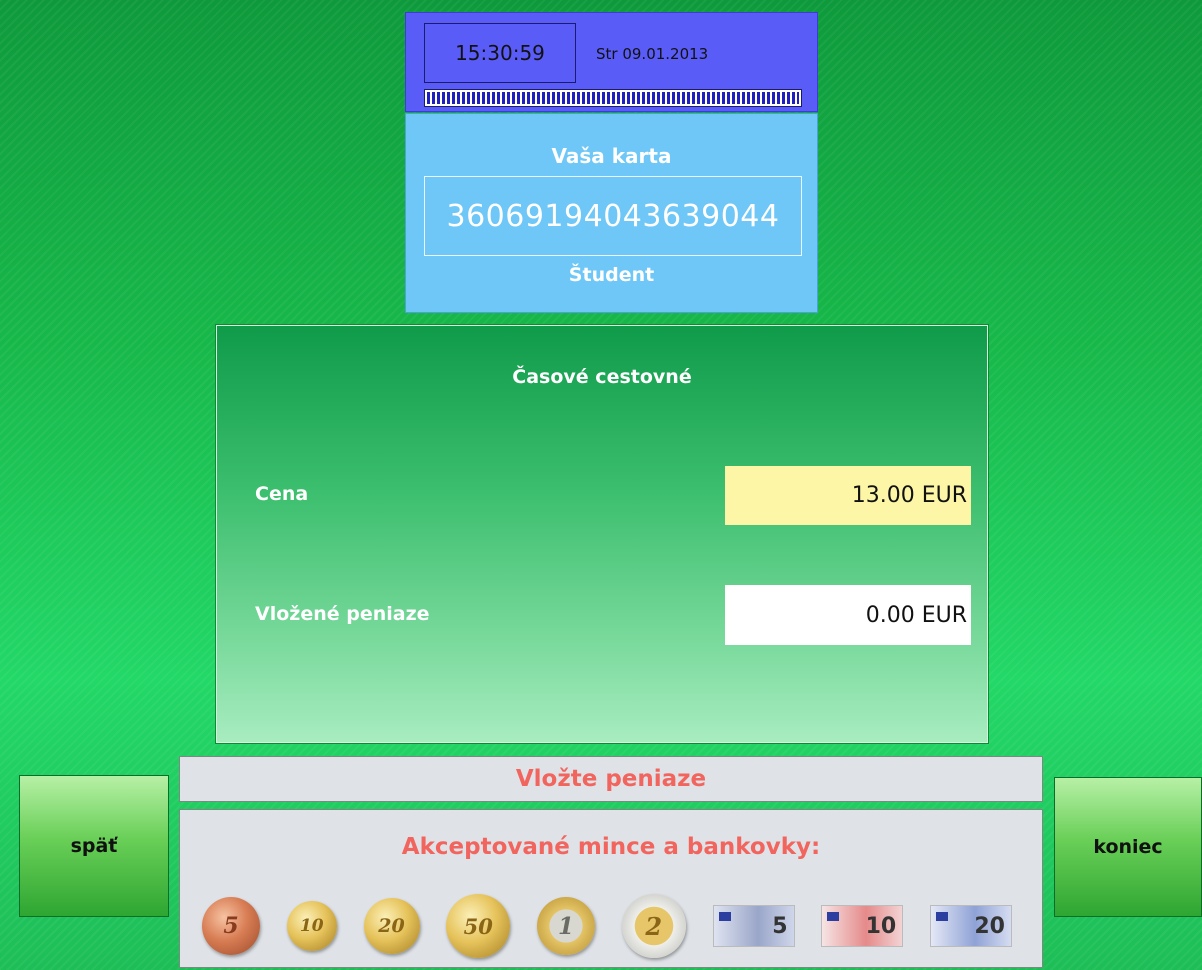  What do you see at coordinates (282, 494) in the screenshot?
I see `price-label: Cena` at bounding box center [282, 494].